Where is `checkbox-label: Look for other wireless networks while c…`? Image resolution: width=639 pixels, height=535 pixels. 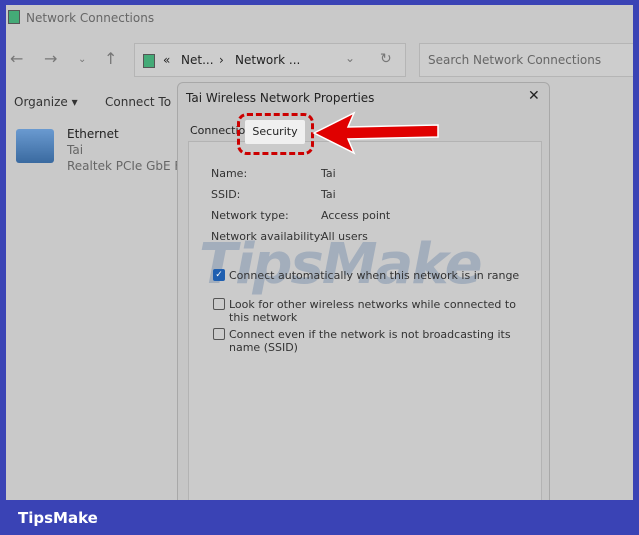
checkbox-label: Look for other wireless networks while c… is located at coordinates (372, 311).